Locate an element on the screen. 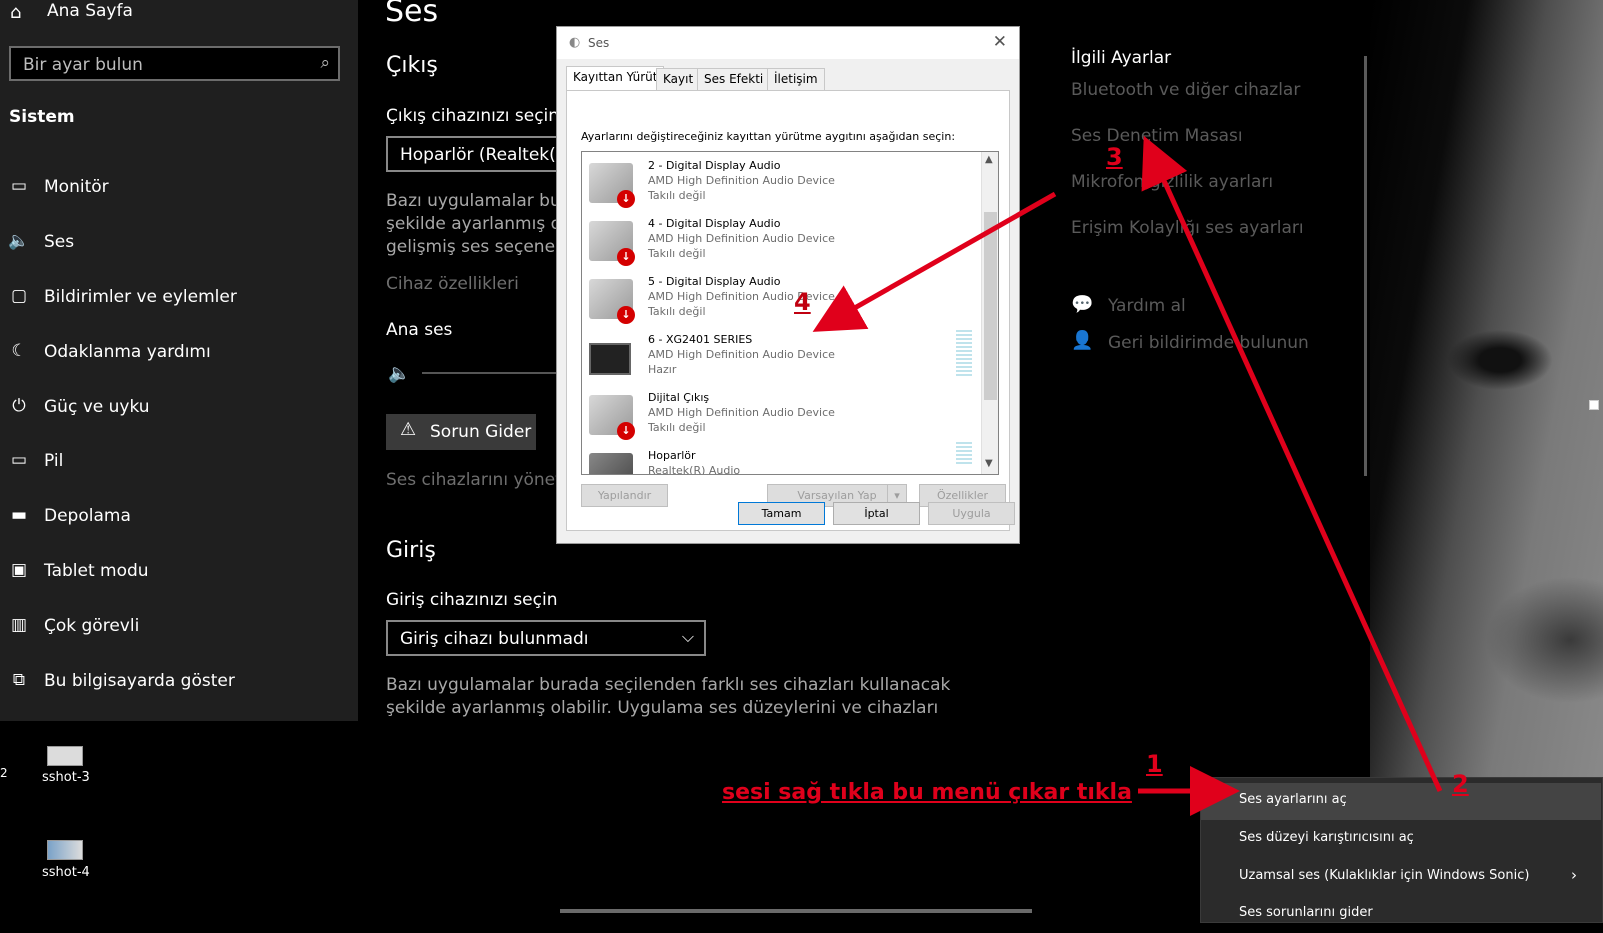 The height and width of the screenshot is (933, 1603). annotation-marker-2: 2 is located at coordinates (1460, 784).